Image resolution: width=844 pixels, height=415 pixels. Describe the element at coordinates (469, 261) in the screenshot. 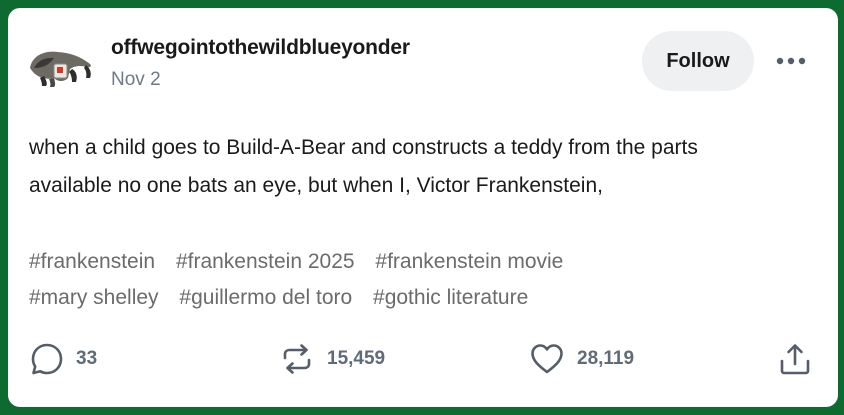

I see `tag-link: #frankenstein movie` at that location.